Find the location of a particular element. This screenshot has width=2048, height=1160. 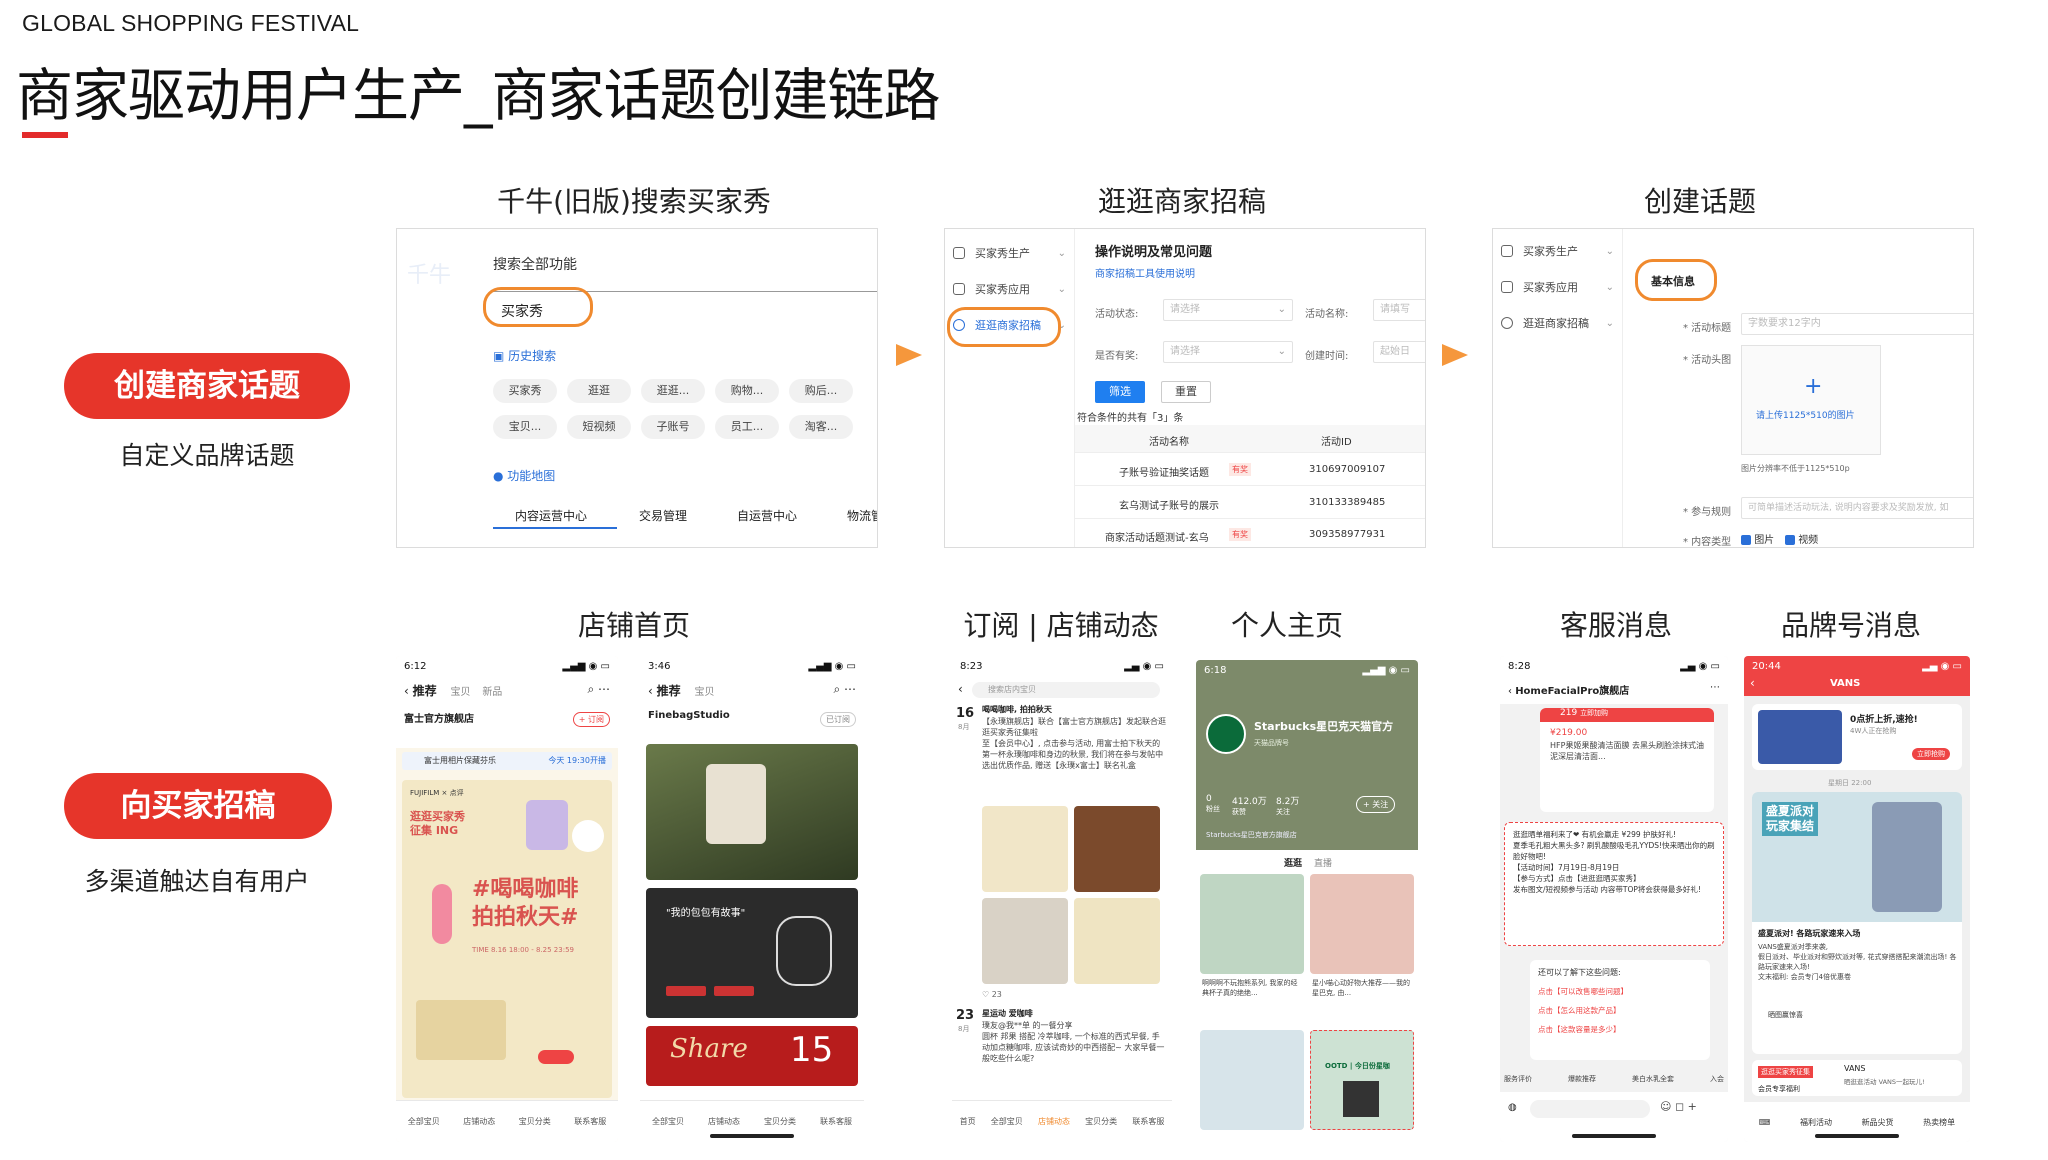

title-input: 字数要求12字内 is located at coordinates (1857, 324).